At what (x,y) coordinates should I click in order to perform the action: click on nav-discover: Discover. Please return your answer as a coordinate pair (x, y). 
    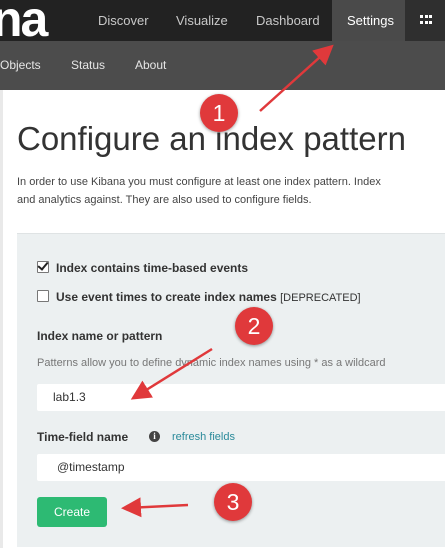
    Looking at the image, I should click on (123, 20).